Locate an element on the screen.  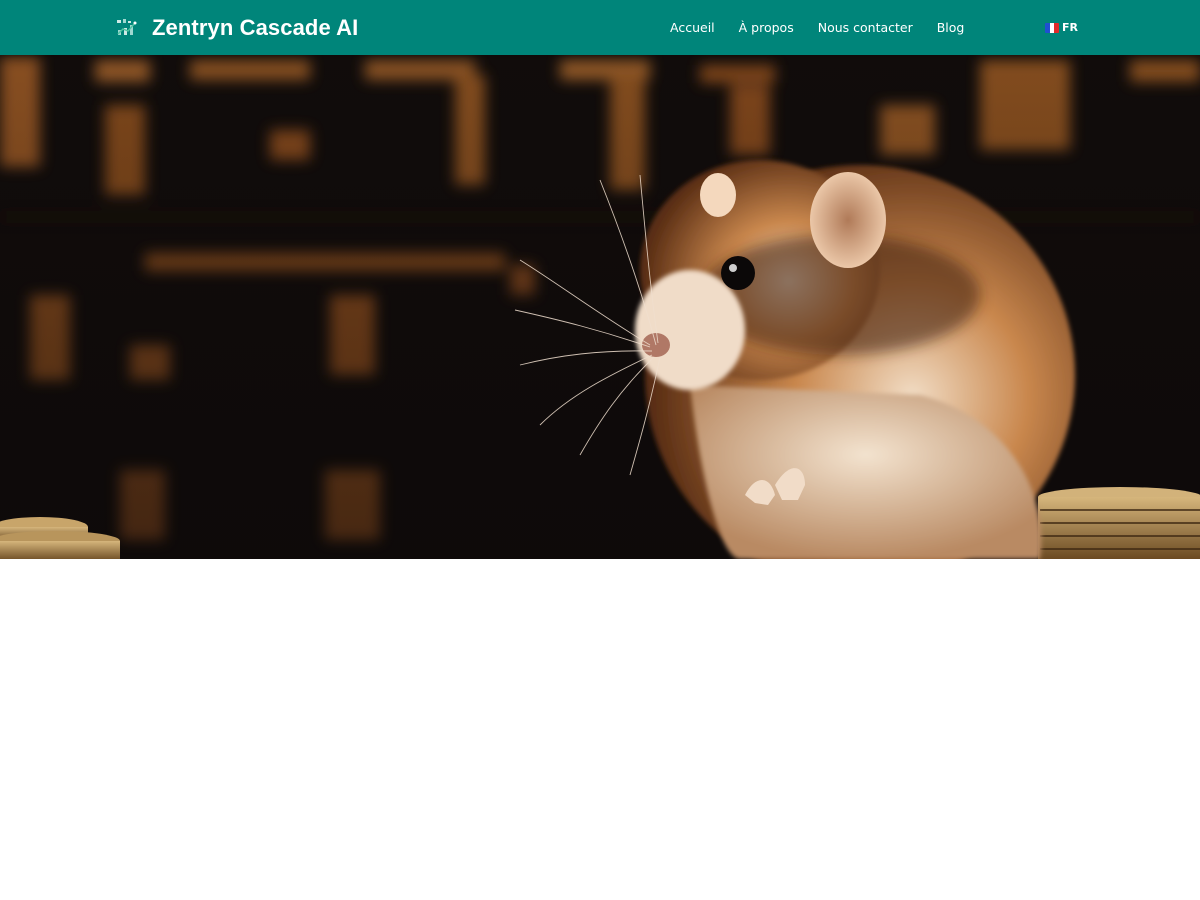
france-flag-icon is located at coordinates (1052, 27).